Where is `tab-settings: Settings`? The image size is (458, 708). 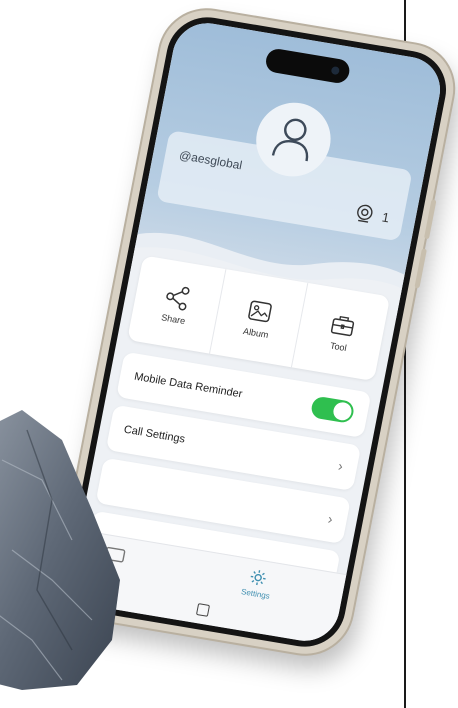 tab-settings: Settings is located at coordinates (257, 583).